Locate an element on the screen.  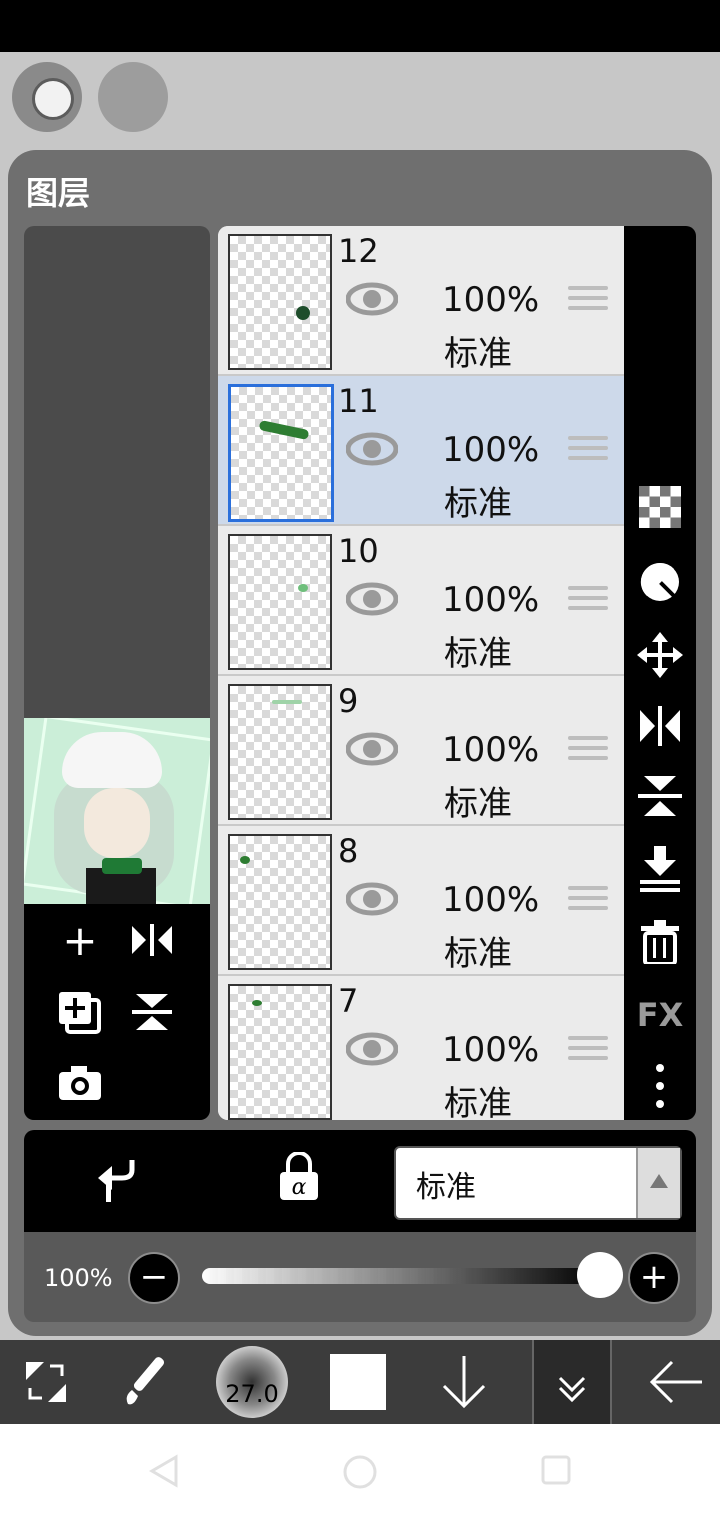
brush-tool-icon is located at coordinates (148, 1382).